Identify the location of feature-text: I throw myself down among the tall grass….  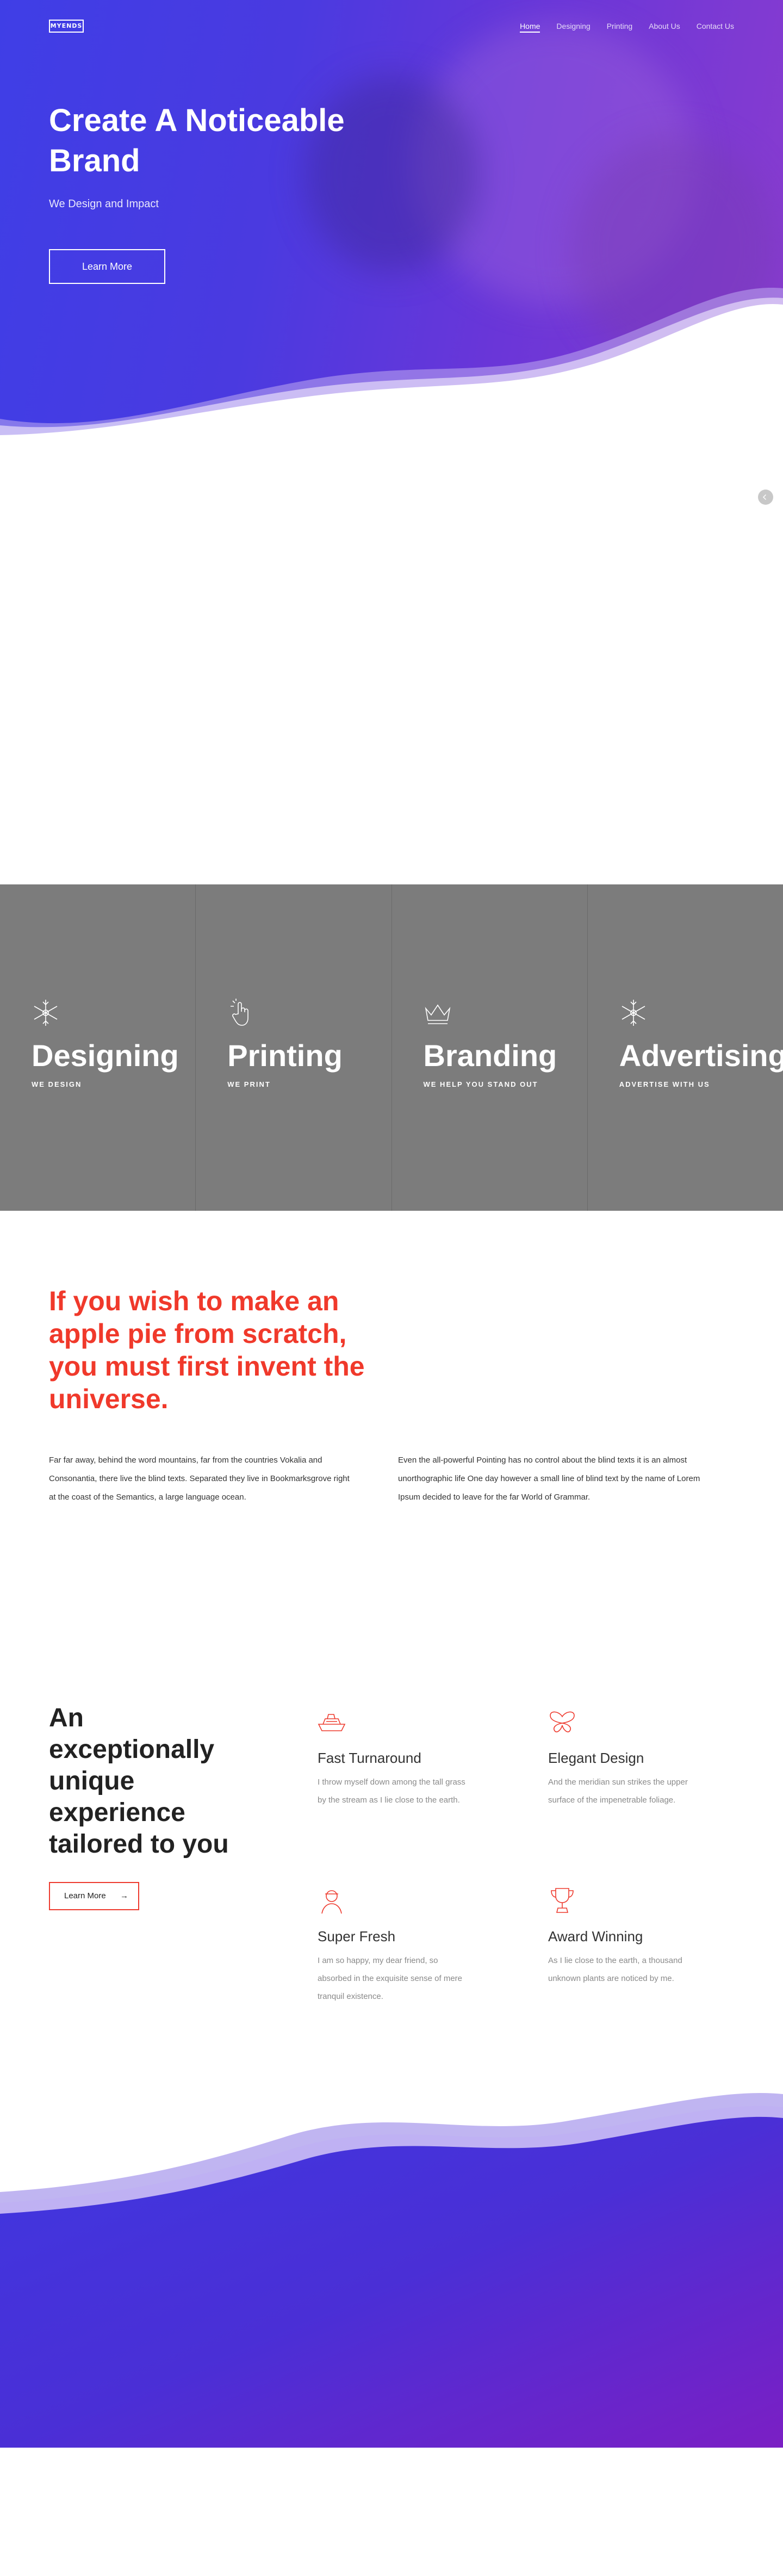
(391, 1791).